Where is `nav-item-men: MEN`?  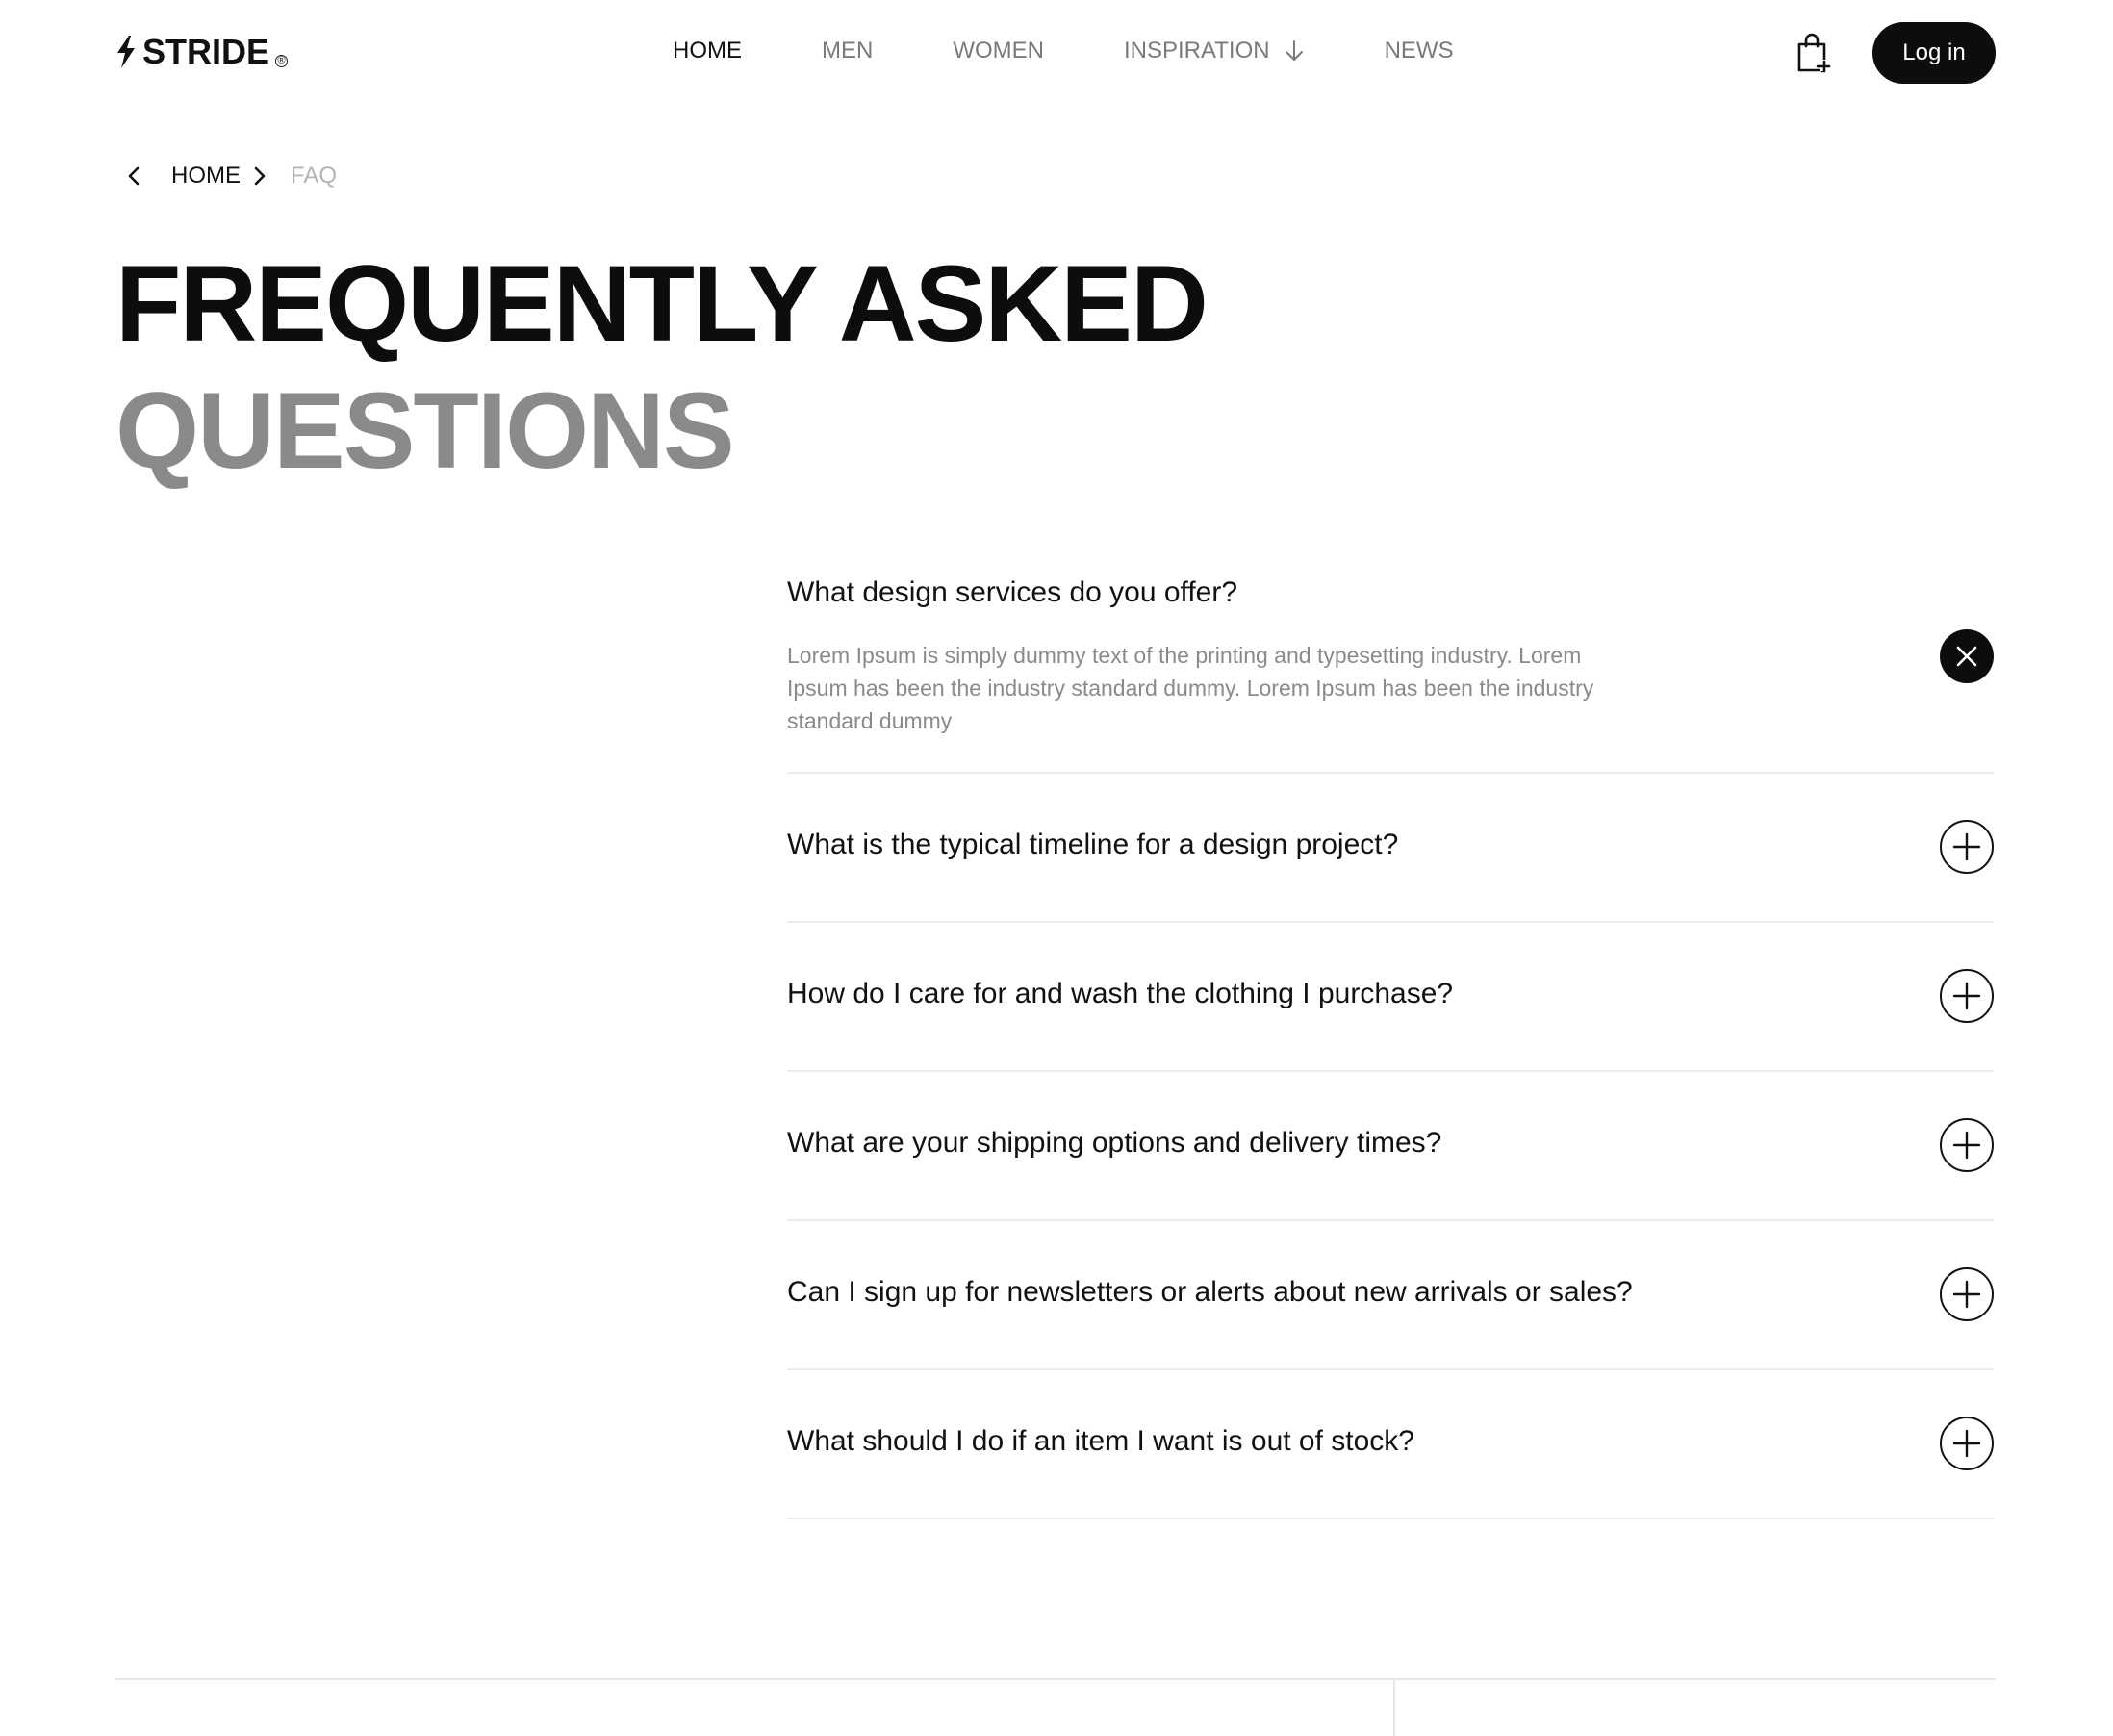 nav-item-men: MEN is located at coordinates (847, 51).